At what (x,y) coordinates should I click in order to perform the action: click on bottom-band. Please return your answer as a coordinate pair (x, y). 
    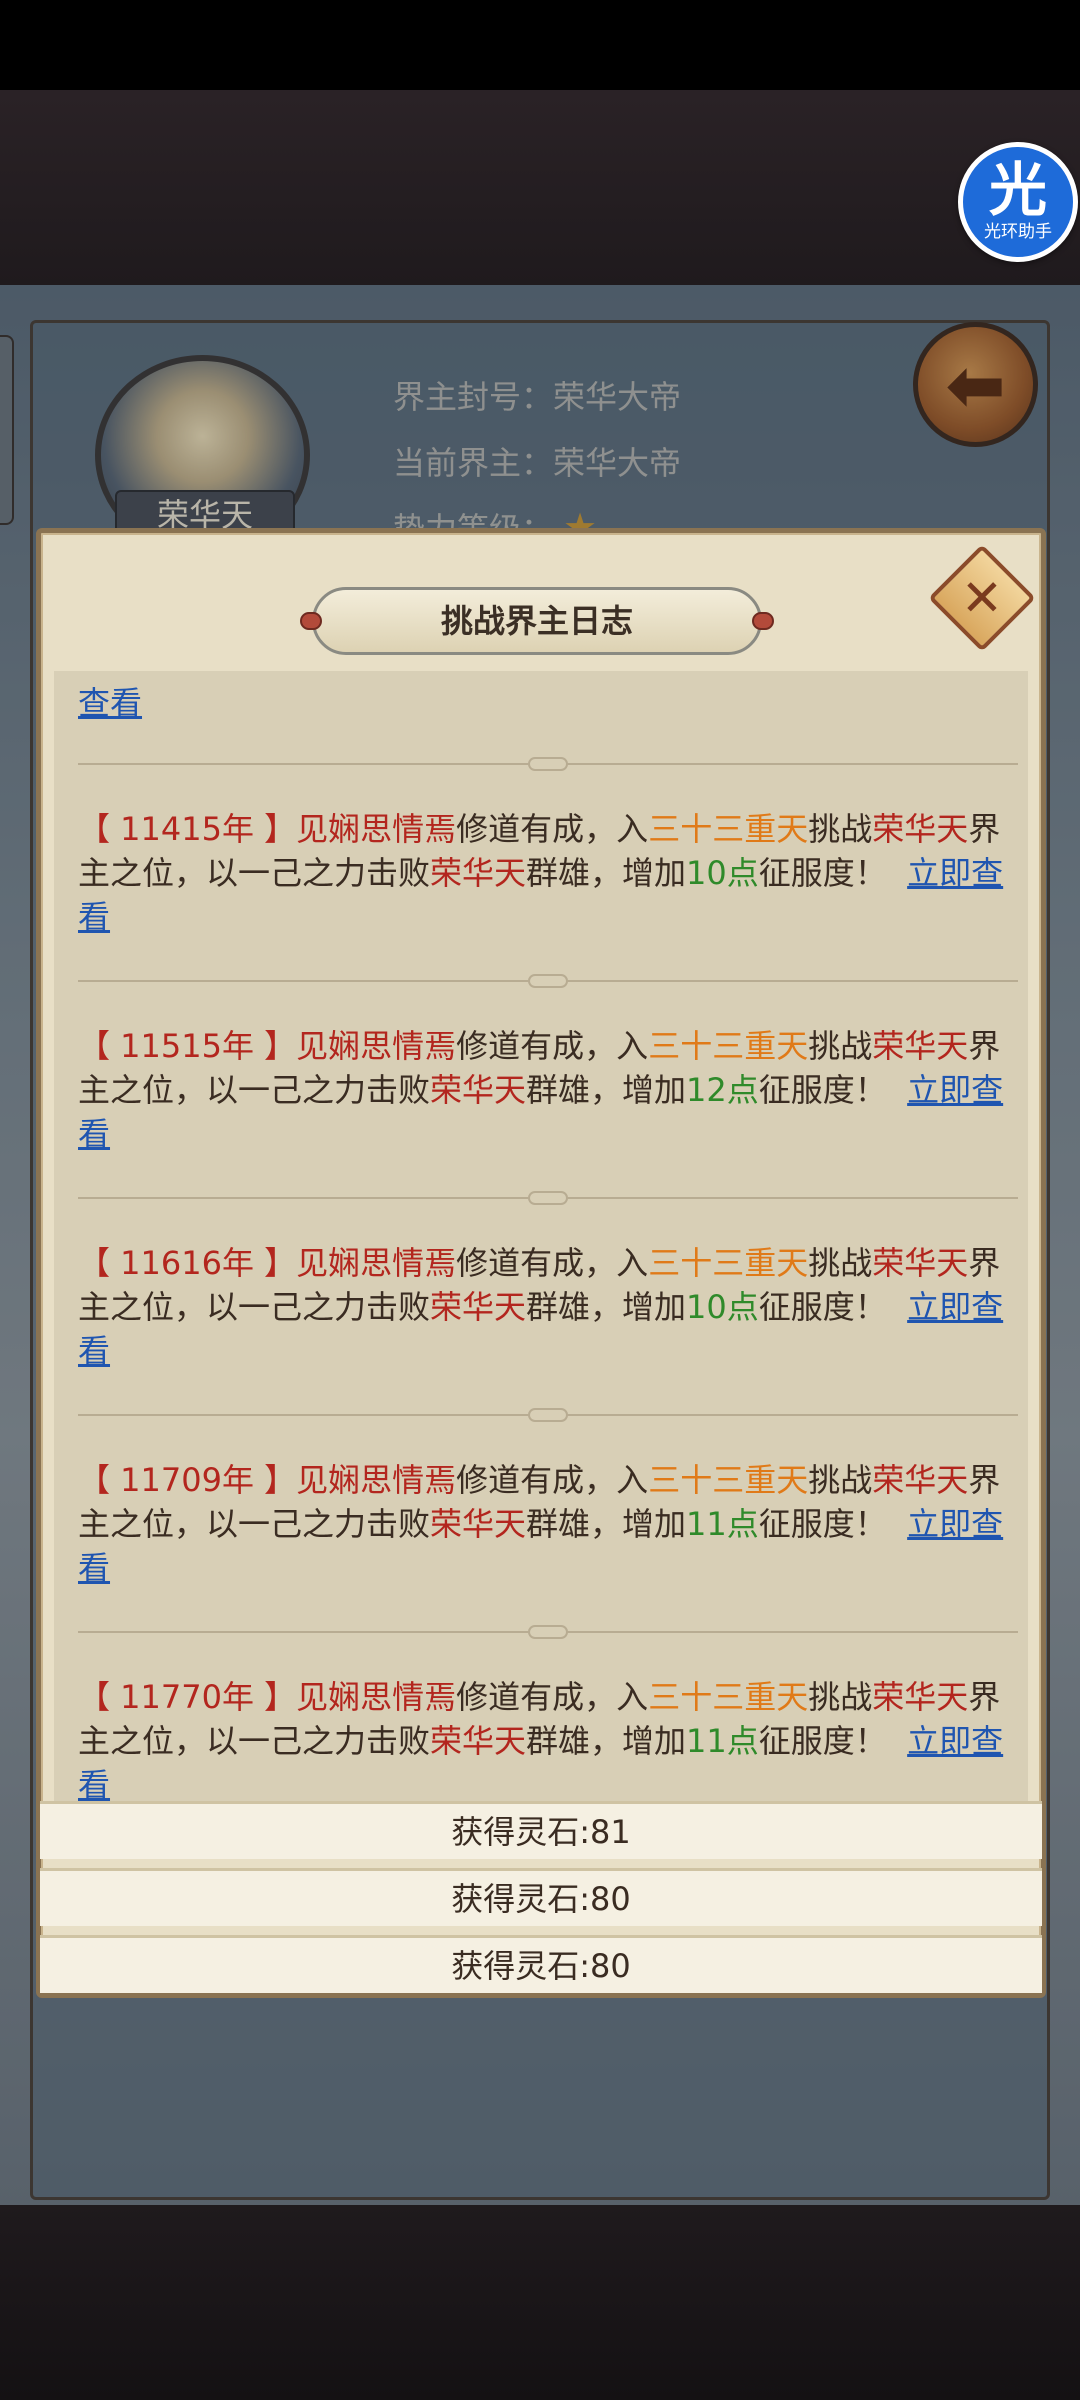
    Looking at the image, I should click on (540, 2302).